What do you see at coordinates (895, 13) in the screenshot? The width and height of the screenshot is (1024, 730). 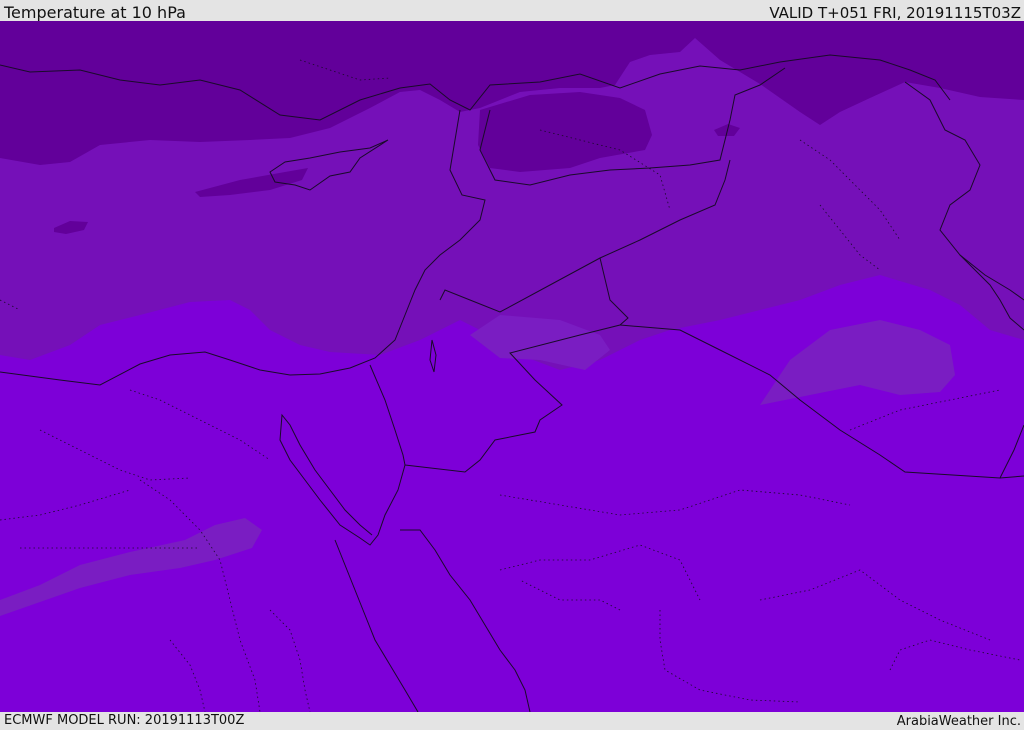 I see `valid-time: VALID T+051 FRI, 20191115T03Z` at bounding box center [895, 13].